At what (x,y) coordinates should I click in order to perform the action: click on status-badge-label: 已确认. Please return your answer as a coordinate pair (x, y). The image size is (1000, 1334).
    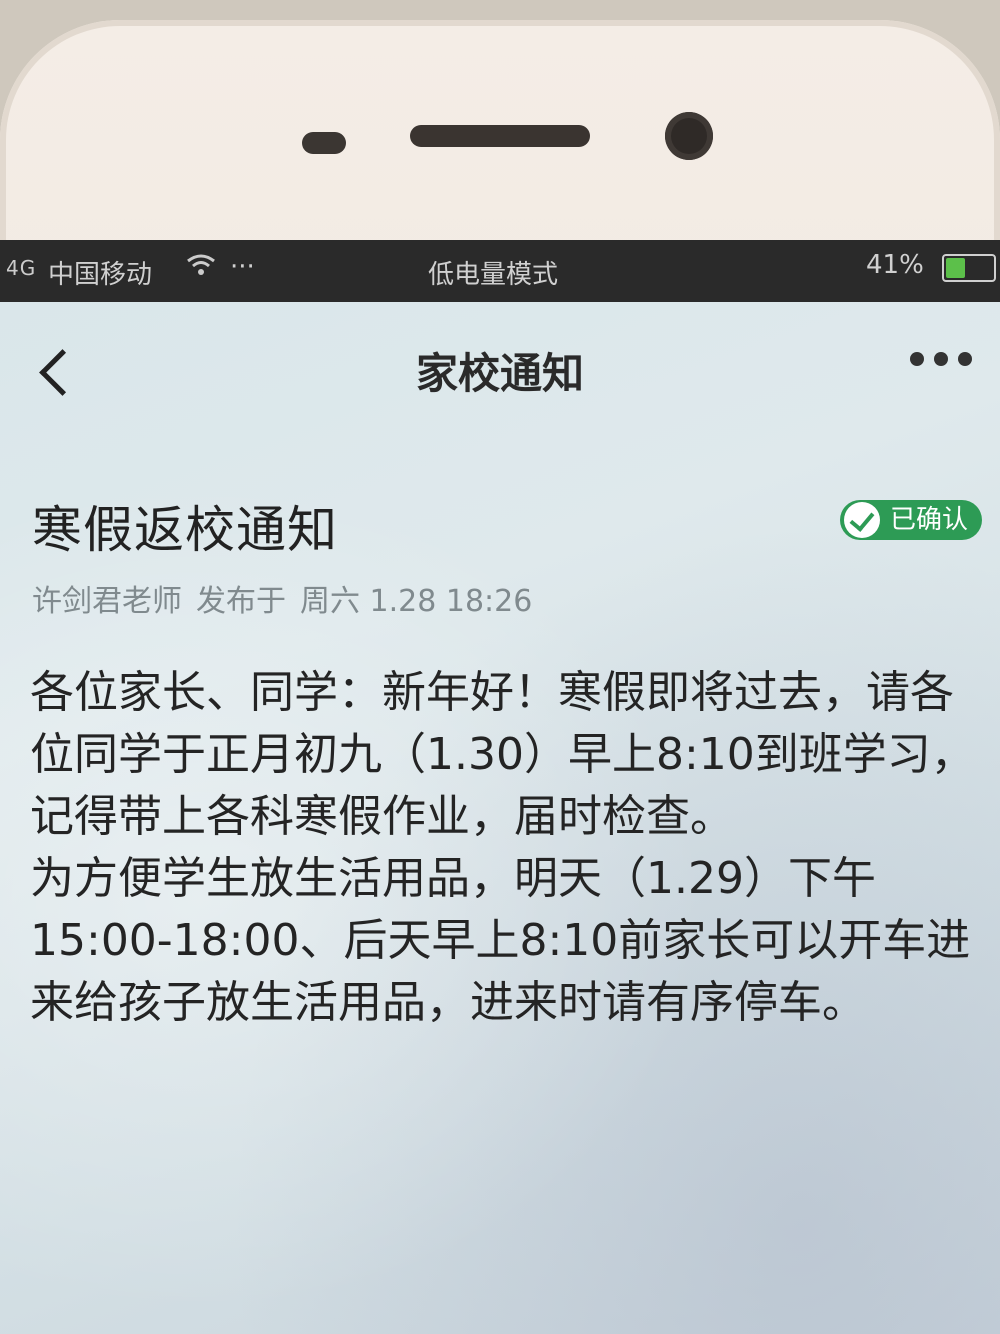
    Looking at the image, I should click on (929, 520).